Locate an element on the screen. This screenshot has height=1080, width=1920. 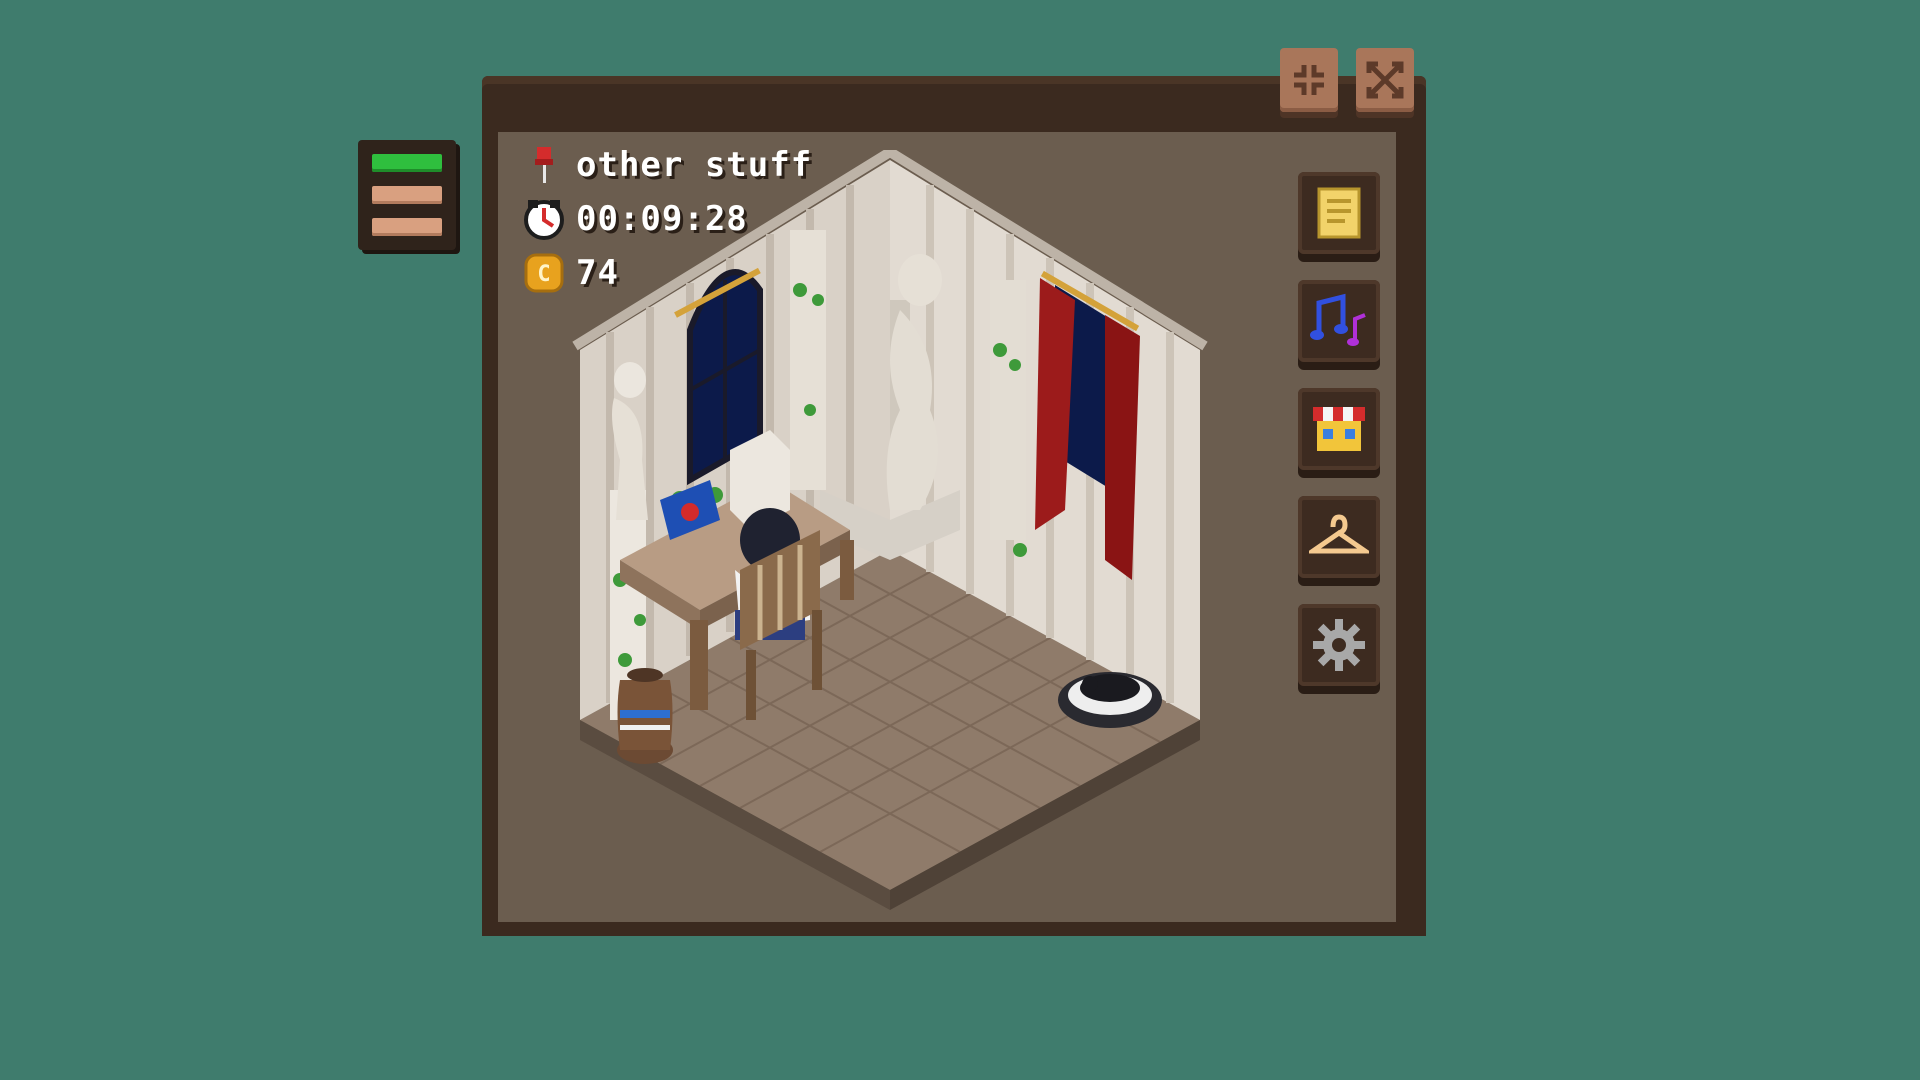
clock-icon is located at coordinates (544, 219).